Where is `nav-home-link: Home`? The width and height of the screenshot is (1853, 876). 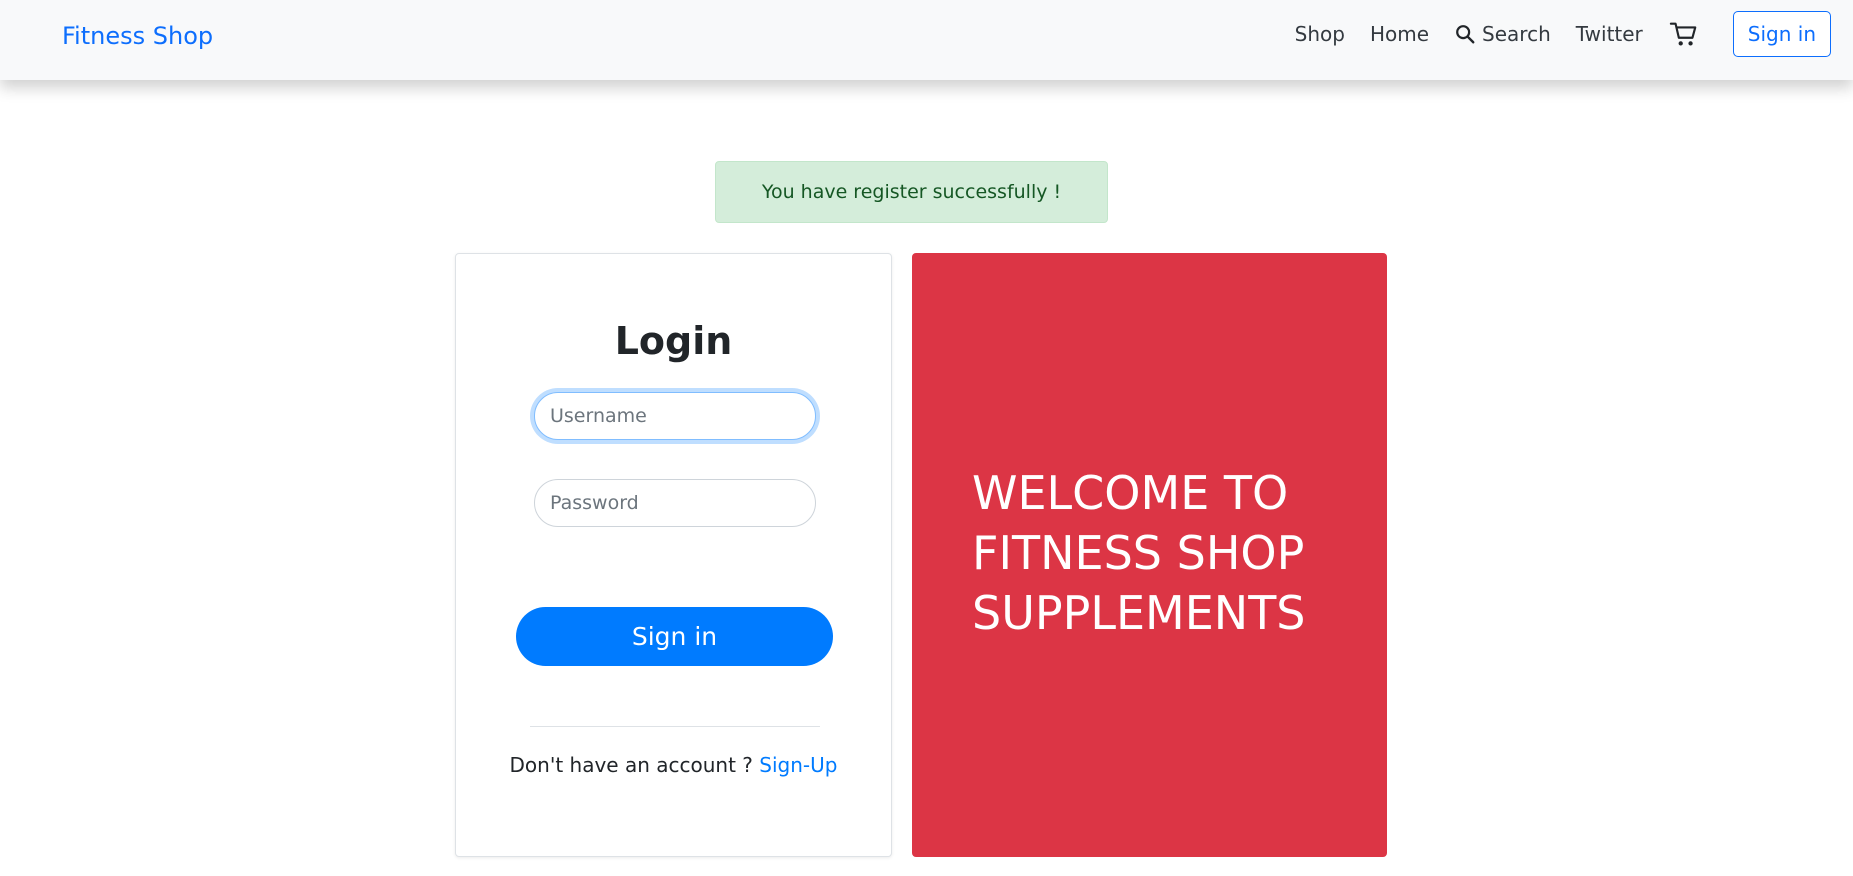 nav-home-link: Home is located at coordinates (1399, 34).